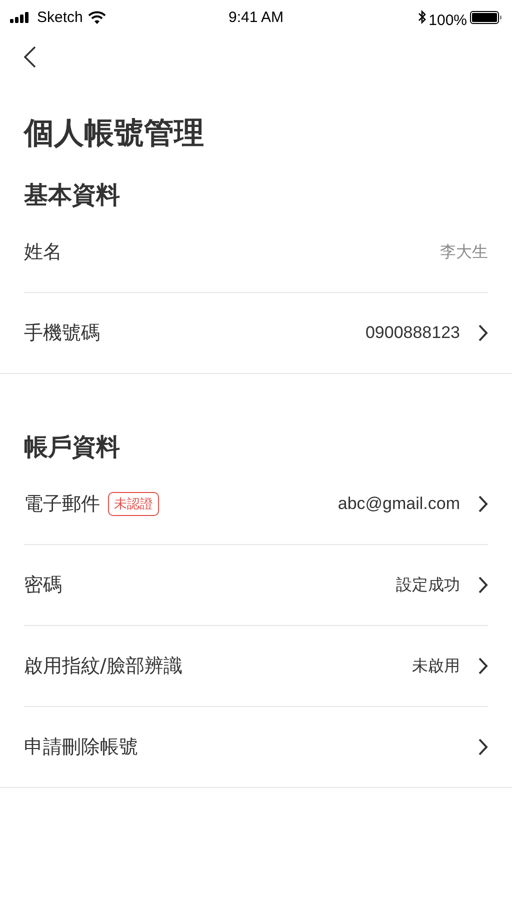 The height and width of the screenshot is (910, 512). What do you see at coordinates (103, 666) in the screenshot?
I see `row-label: 啟用指紋/臉部辨識` at bounding box center [103, 666].